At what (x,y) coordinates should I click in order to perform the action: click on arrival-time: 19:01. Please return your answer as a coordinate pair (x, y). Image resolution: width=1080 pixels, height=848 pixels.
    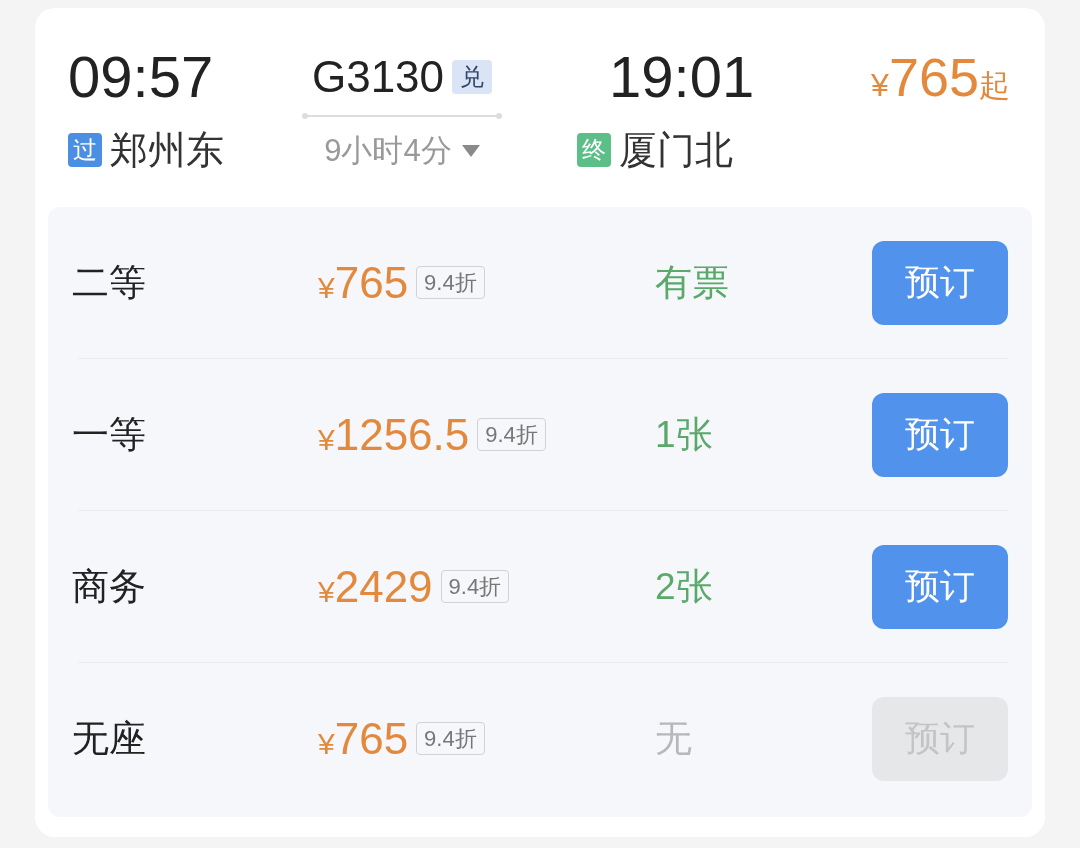
    Looking at the image, I should click on (682, 77).